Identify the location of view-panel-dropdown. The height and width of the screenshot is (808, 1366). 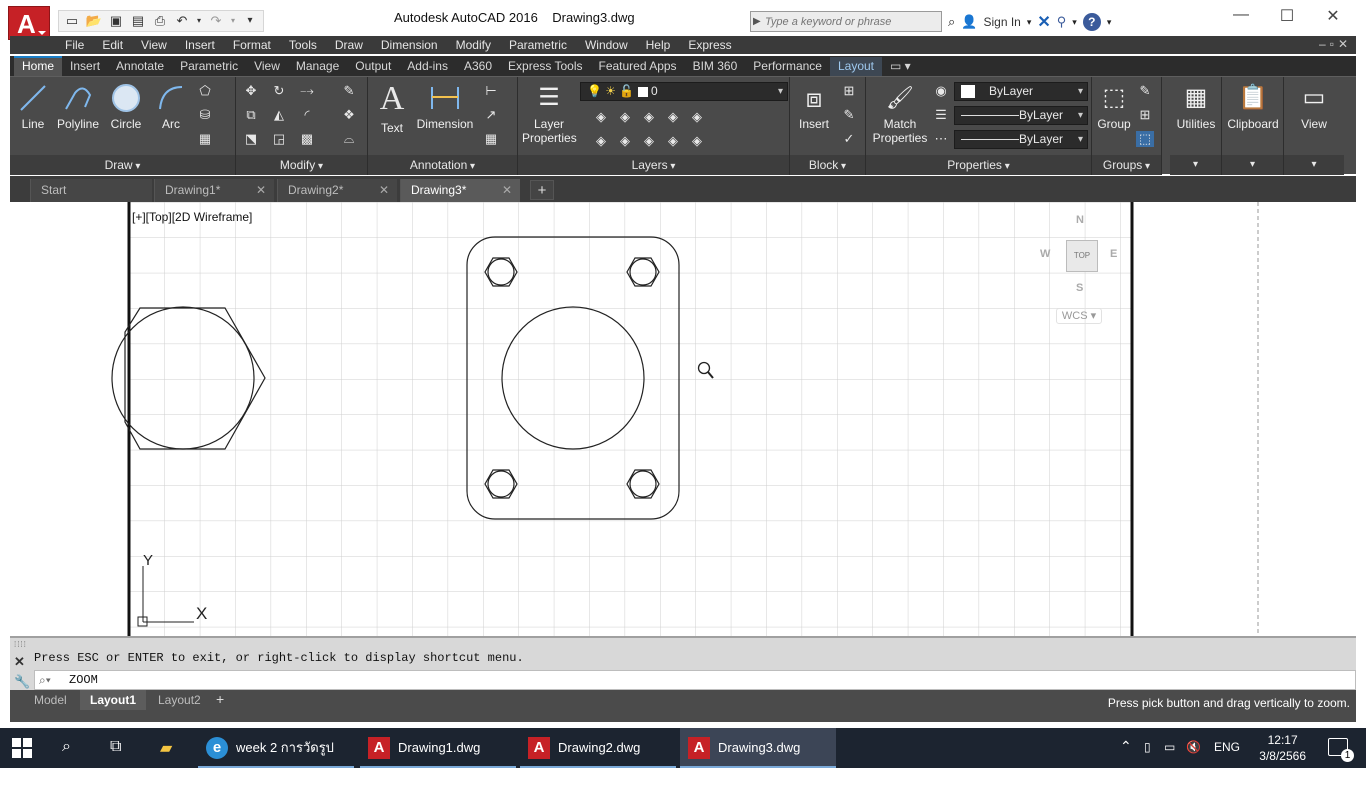
(1314, 165).